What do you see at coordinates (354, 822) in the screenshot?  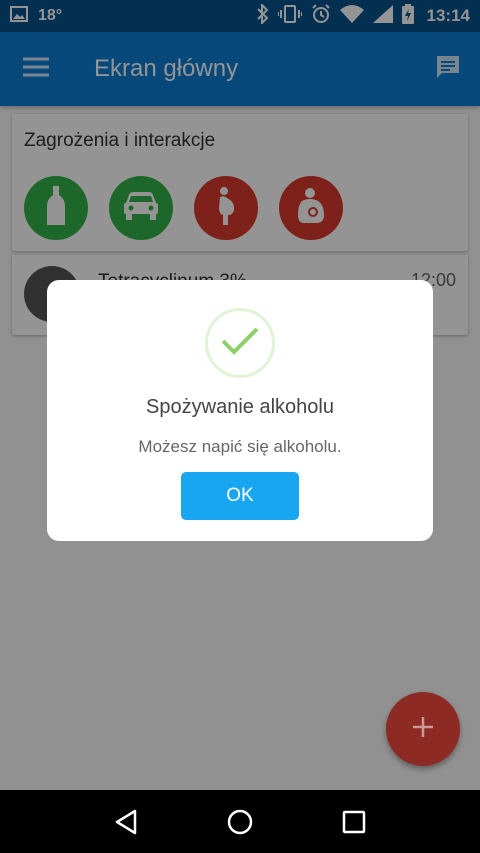 I see `recents-icon` at bounding box center [354, 822].